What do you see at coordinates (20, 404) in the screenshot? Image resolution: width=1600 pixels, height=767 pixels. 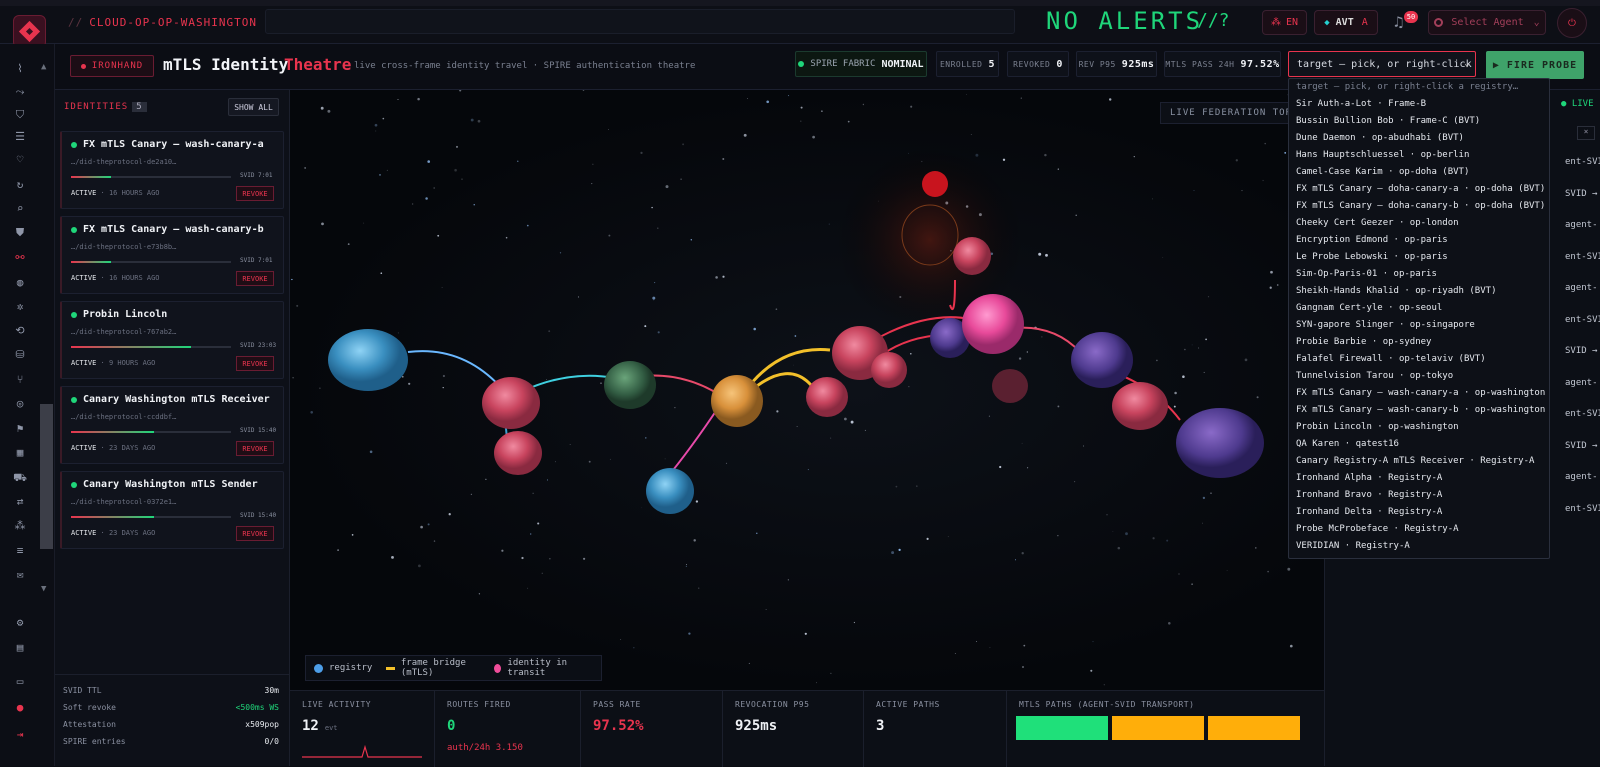 I see `nav-network-icon: ◎` at bounding box center [20, 404].